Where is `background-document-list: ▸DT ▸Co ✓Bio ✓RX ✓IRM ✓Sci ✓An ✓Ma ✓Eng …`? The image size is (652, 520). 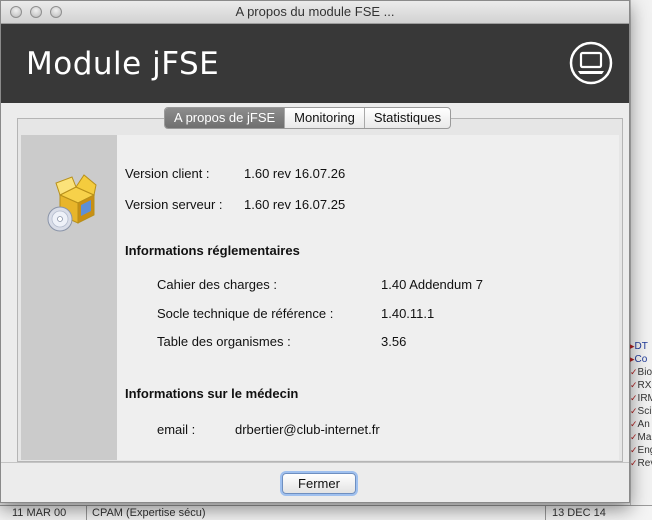
background-document-list: ▸DT ▸Co ✓Bio ✓RX ✓IRM ✓Sci ✓An ✓Ma ✓Eng … is located at coordinates (641, 405).